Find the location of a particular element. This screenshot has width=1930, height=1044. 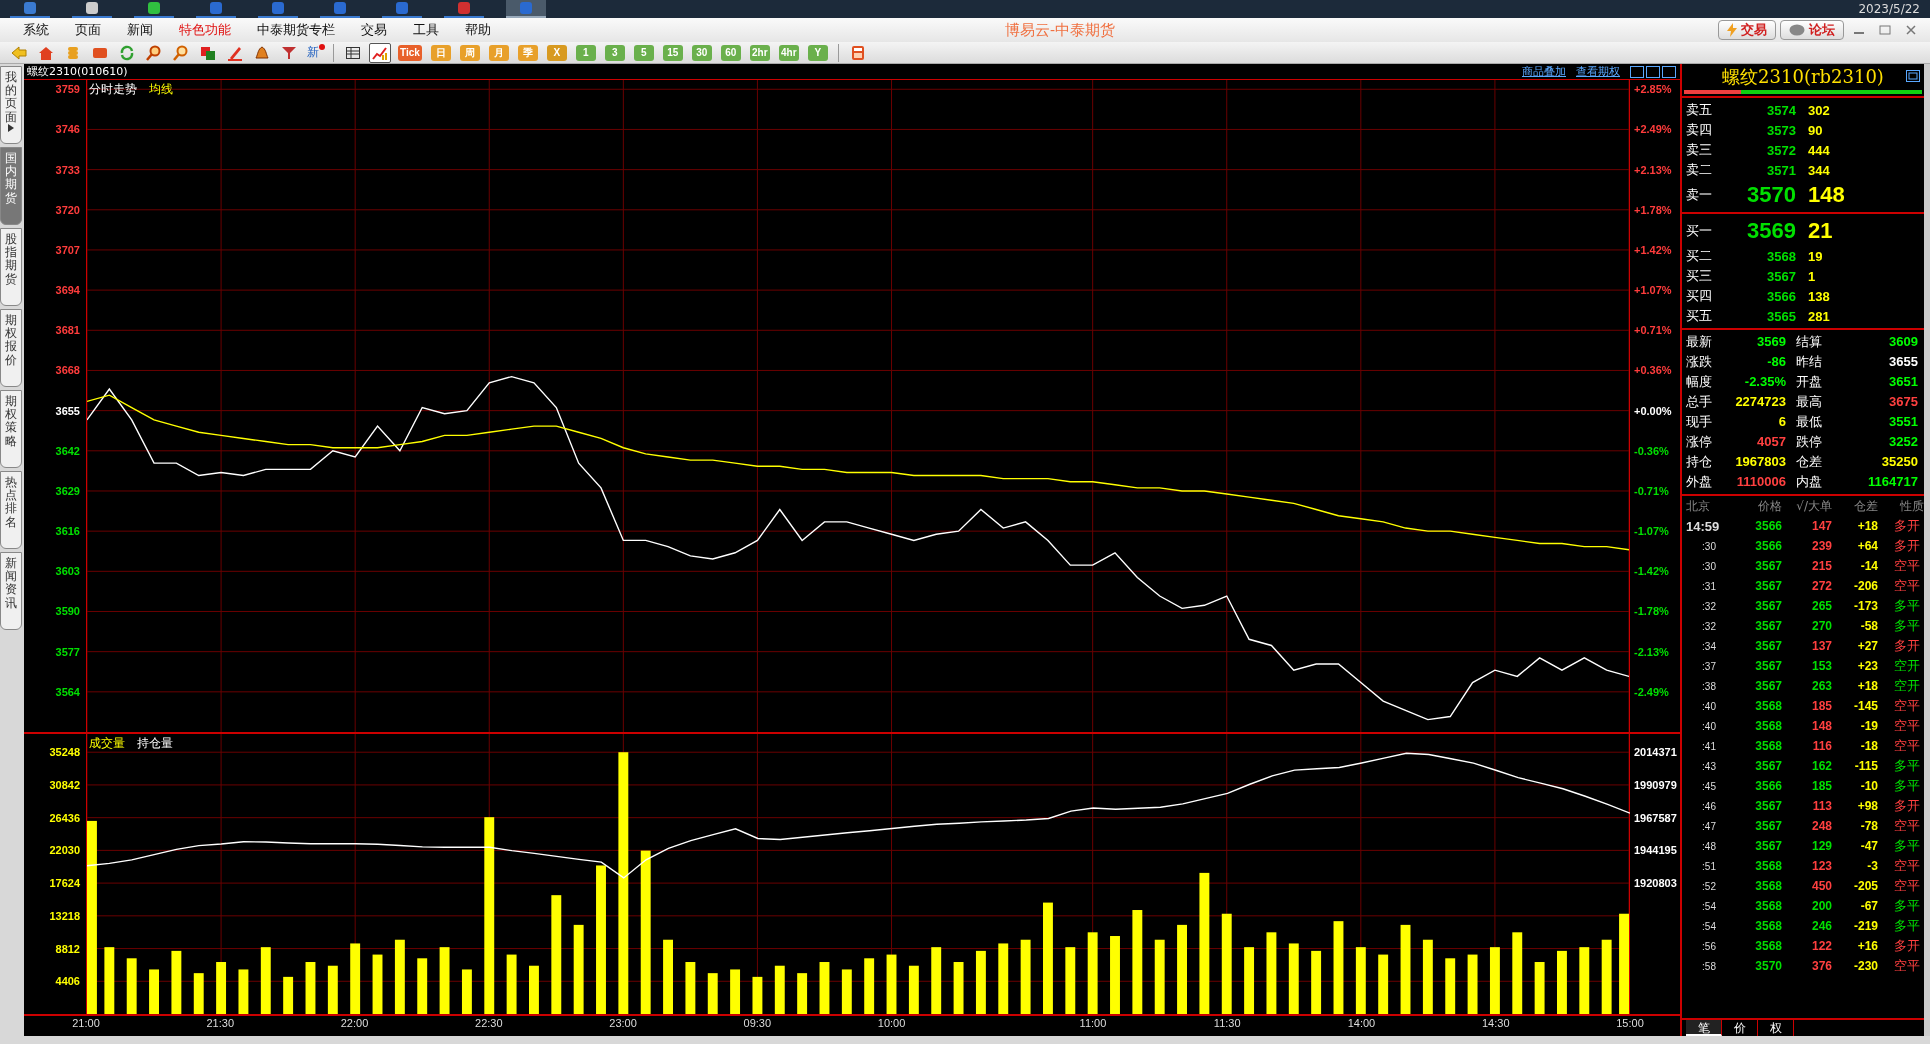

price-tick-label: 3616 is located at coordinates (67, 531).